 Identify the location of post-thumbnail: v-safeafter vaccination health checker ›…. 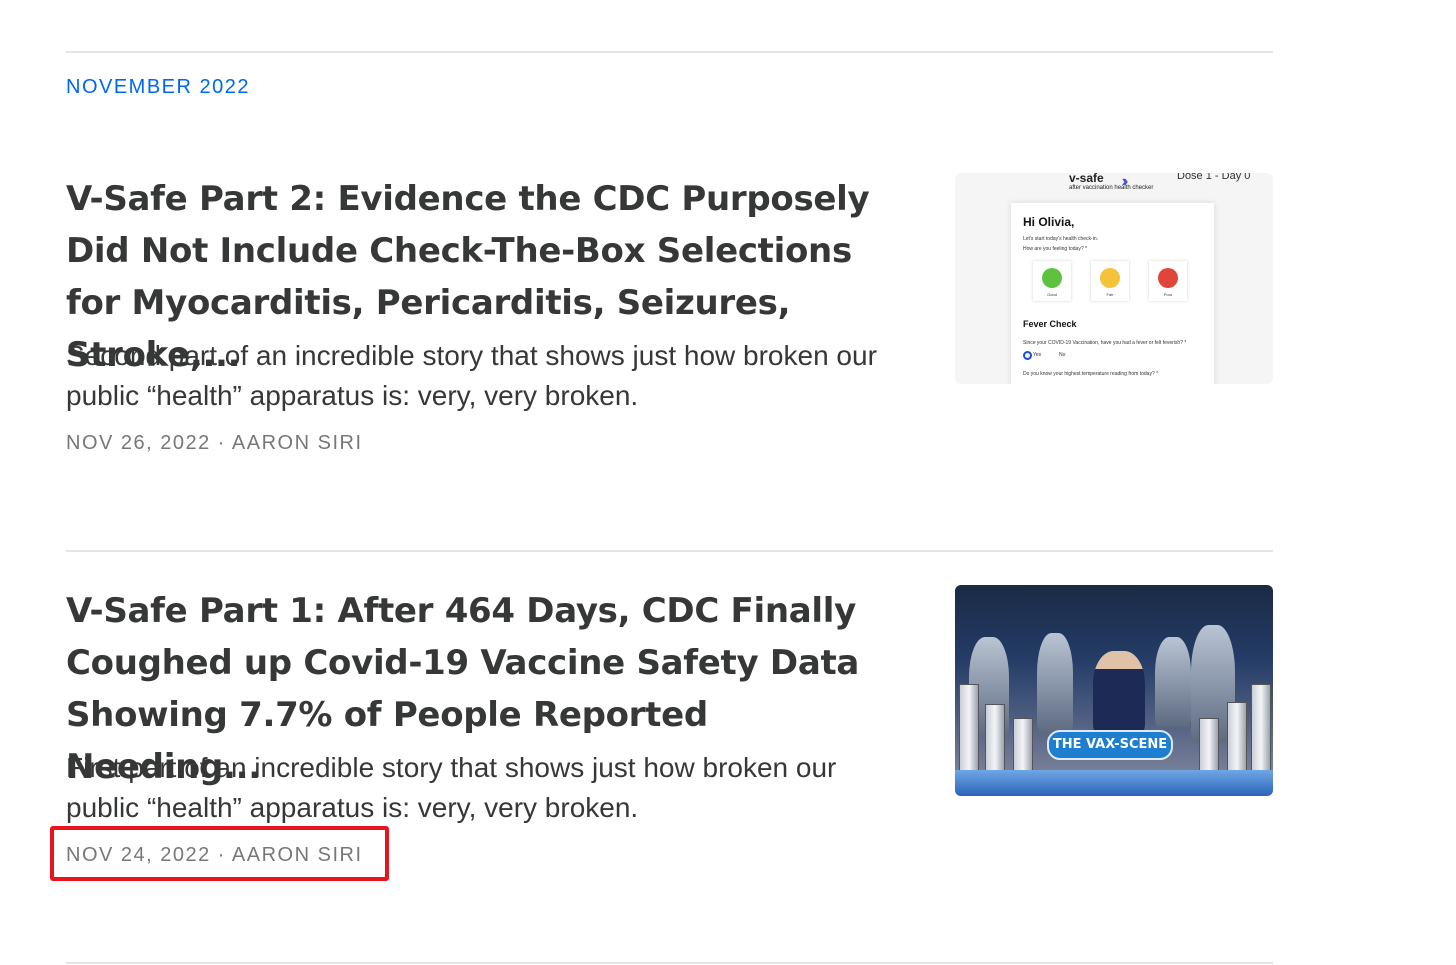
(1114, 278).